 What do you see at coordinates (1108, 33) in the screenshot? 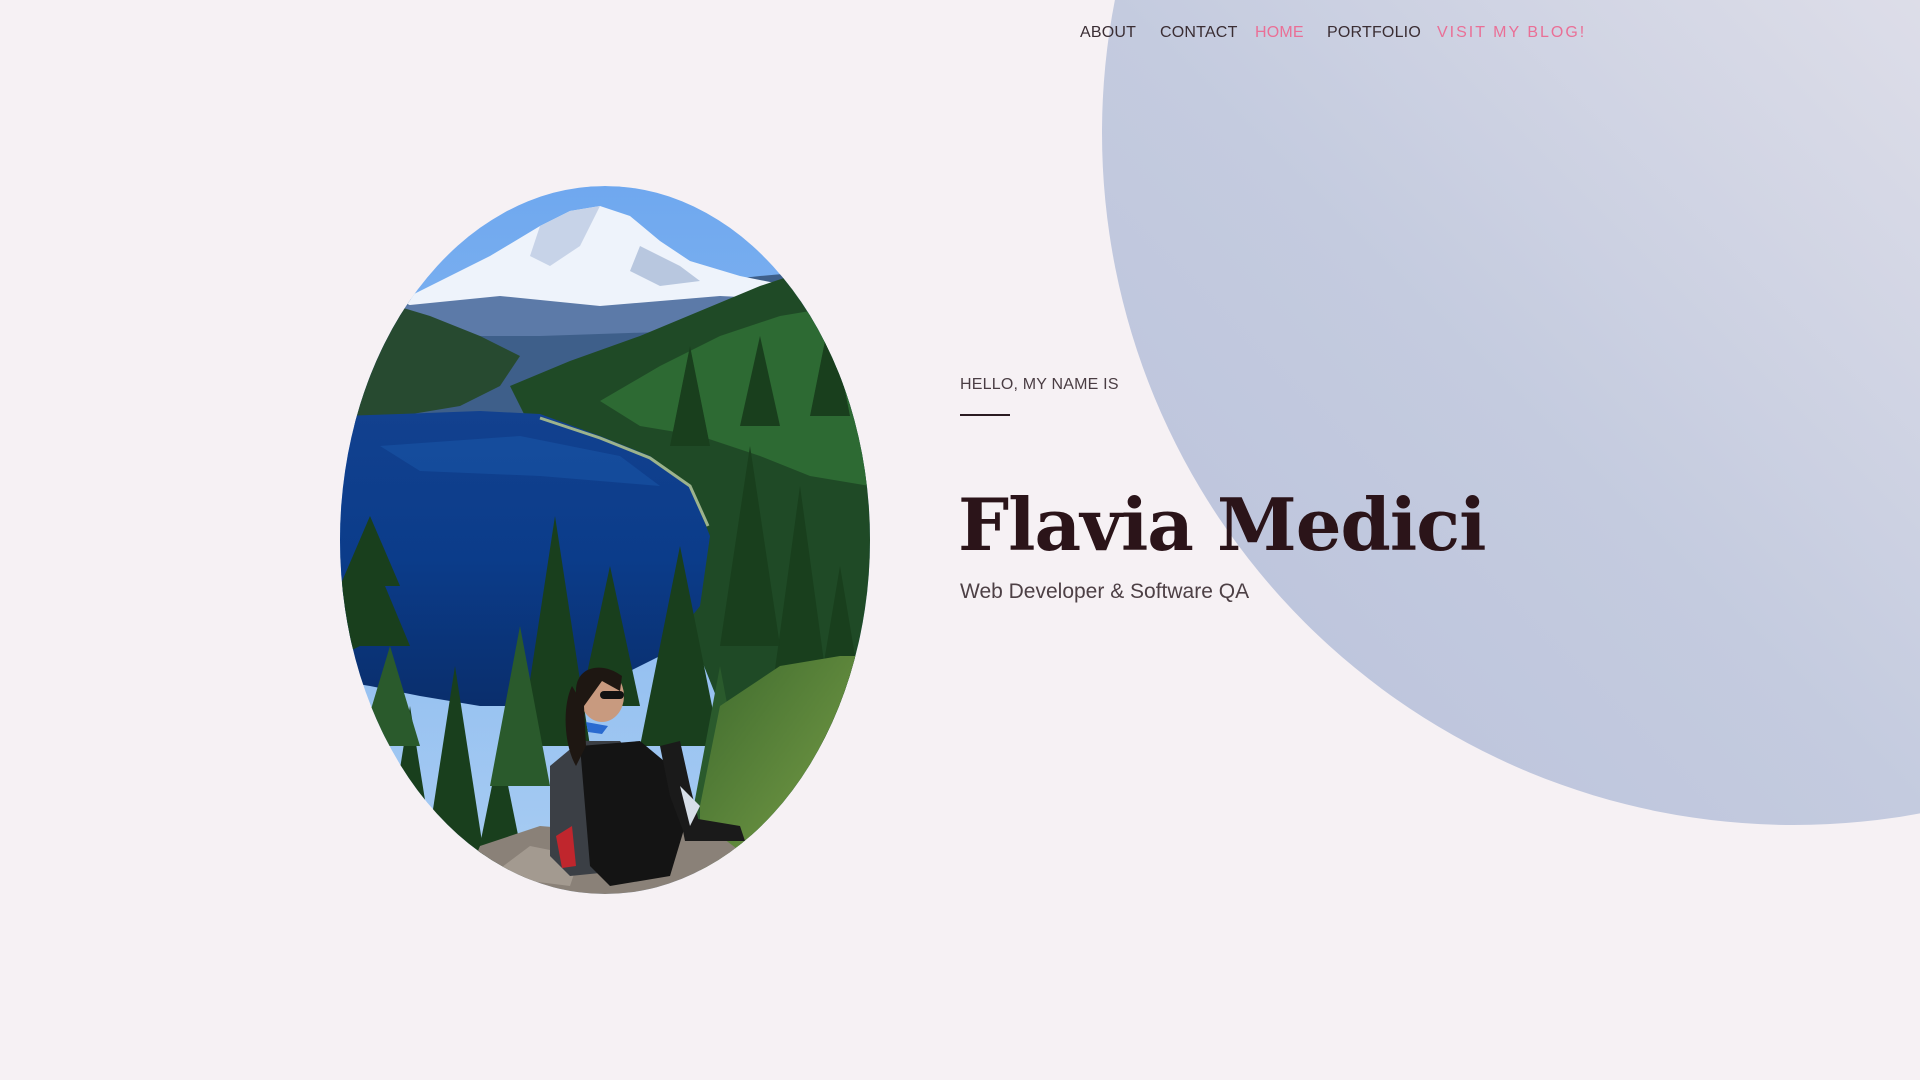
I see `nav-link-about: ABOUT` at bounding box center [1108, 33].